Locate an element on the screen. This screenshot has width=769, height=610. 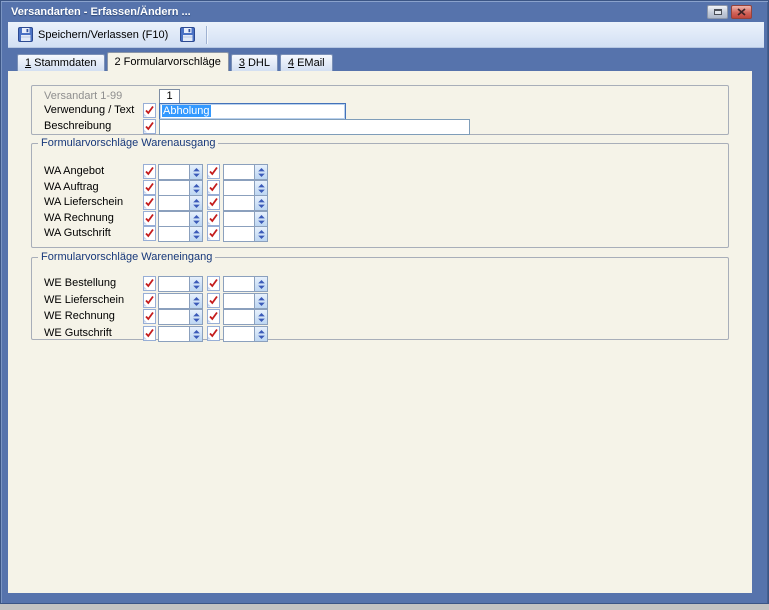
tab-accelerator: 2 is located at coordinates (117, 62).